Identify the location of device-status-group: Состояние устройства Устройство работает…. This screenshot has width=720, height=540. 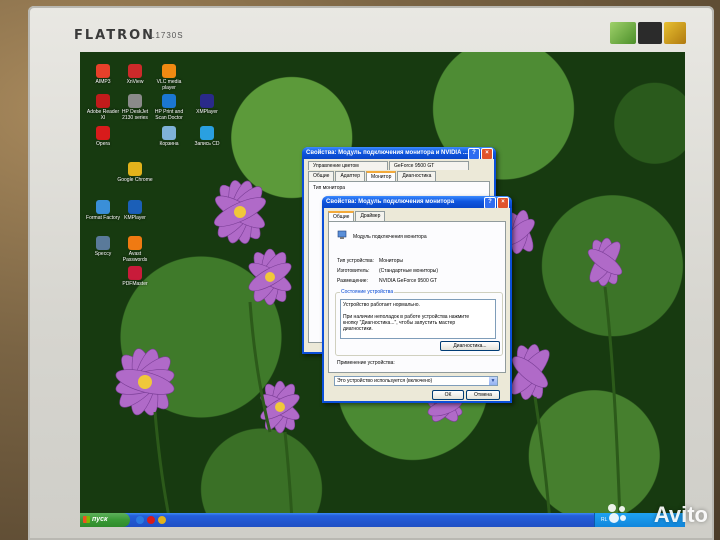
(419, 322).